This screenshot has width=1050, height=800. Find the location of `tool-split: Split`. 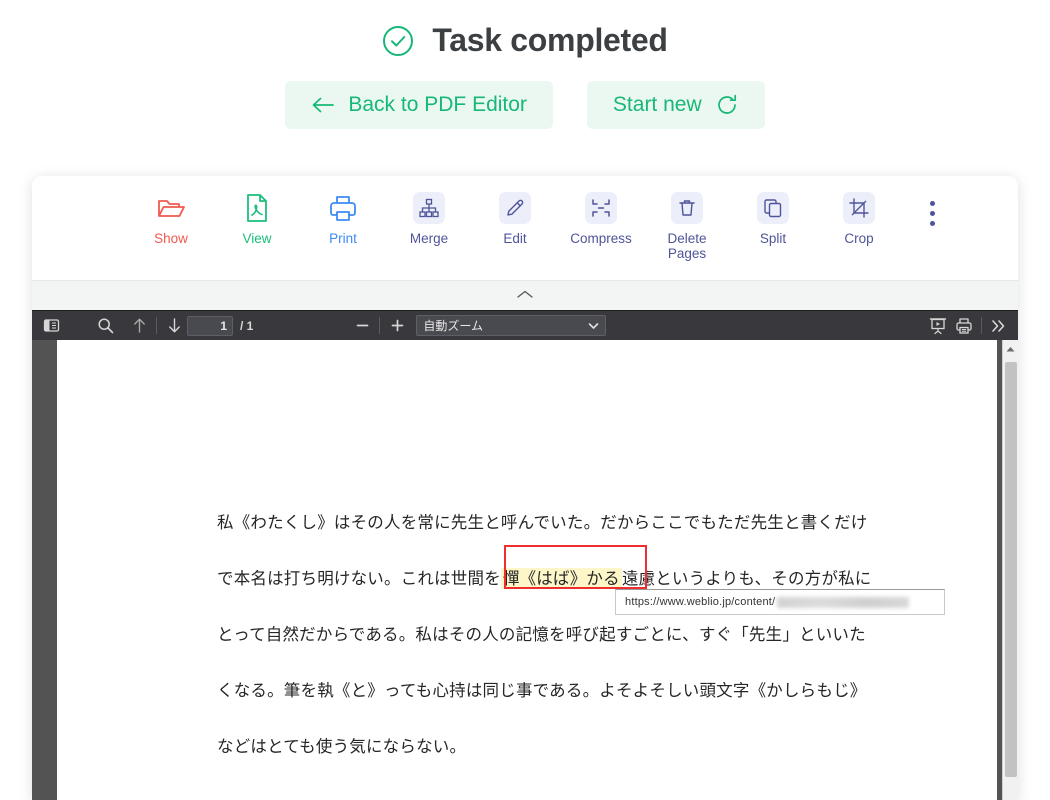

tool-split: Split is located at coordinates (773, 219).